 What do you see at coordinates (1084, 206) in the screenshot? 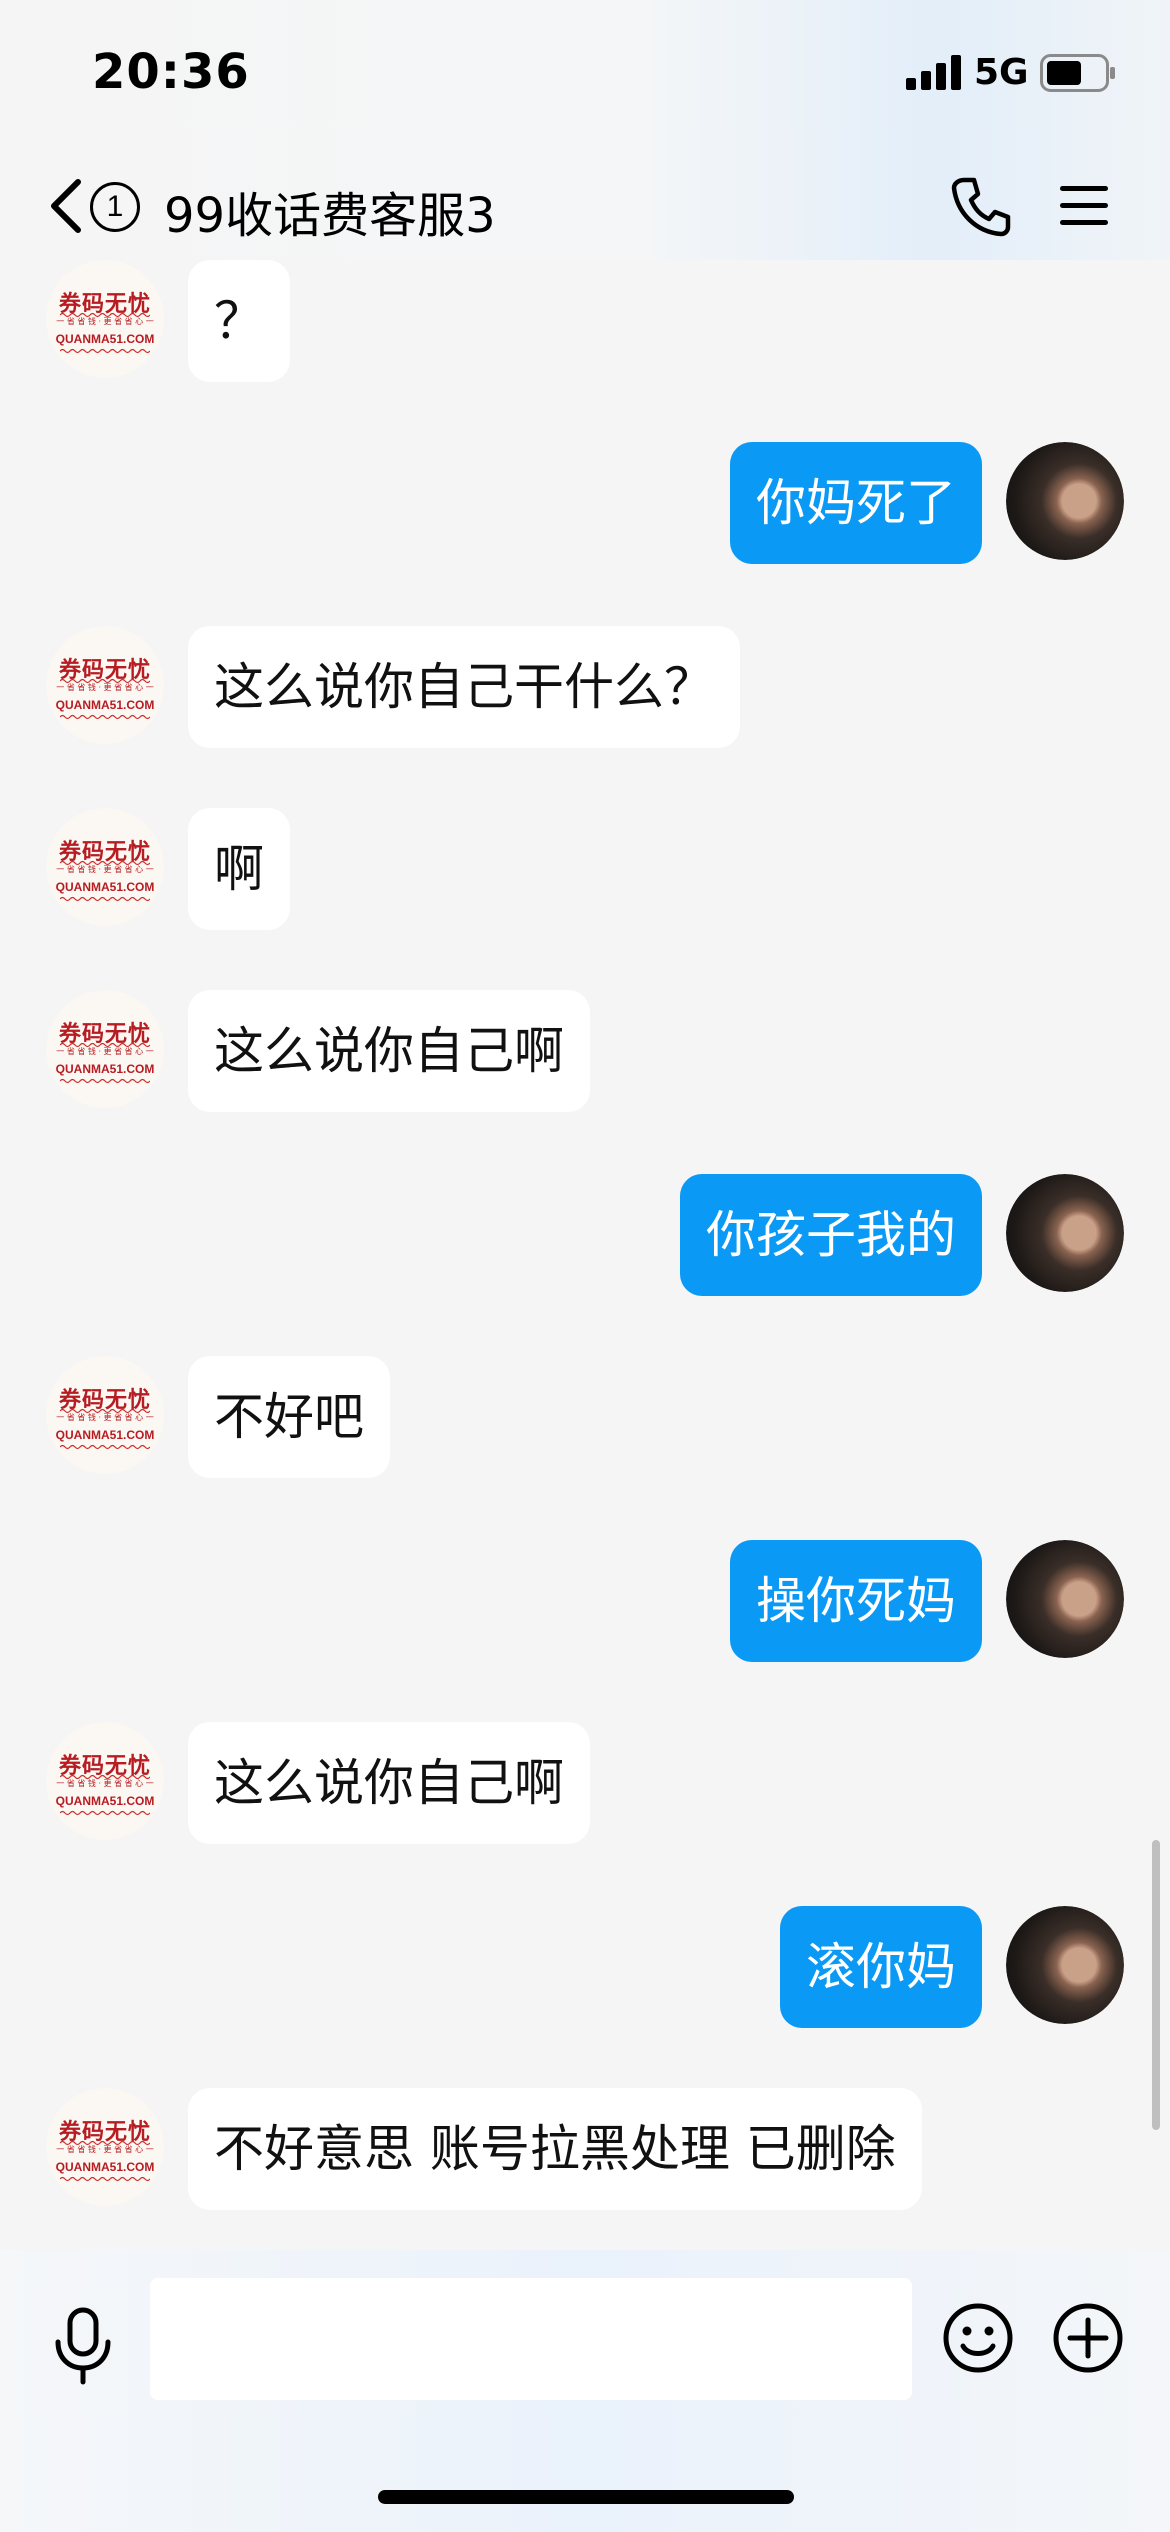
I see `menu-icon` at bounding box center [1084, 206].